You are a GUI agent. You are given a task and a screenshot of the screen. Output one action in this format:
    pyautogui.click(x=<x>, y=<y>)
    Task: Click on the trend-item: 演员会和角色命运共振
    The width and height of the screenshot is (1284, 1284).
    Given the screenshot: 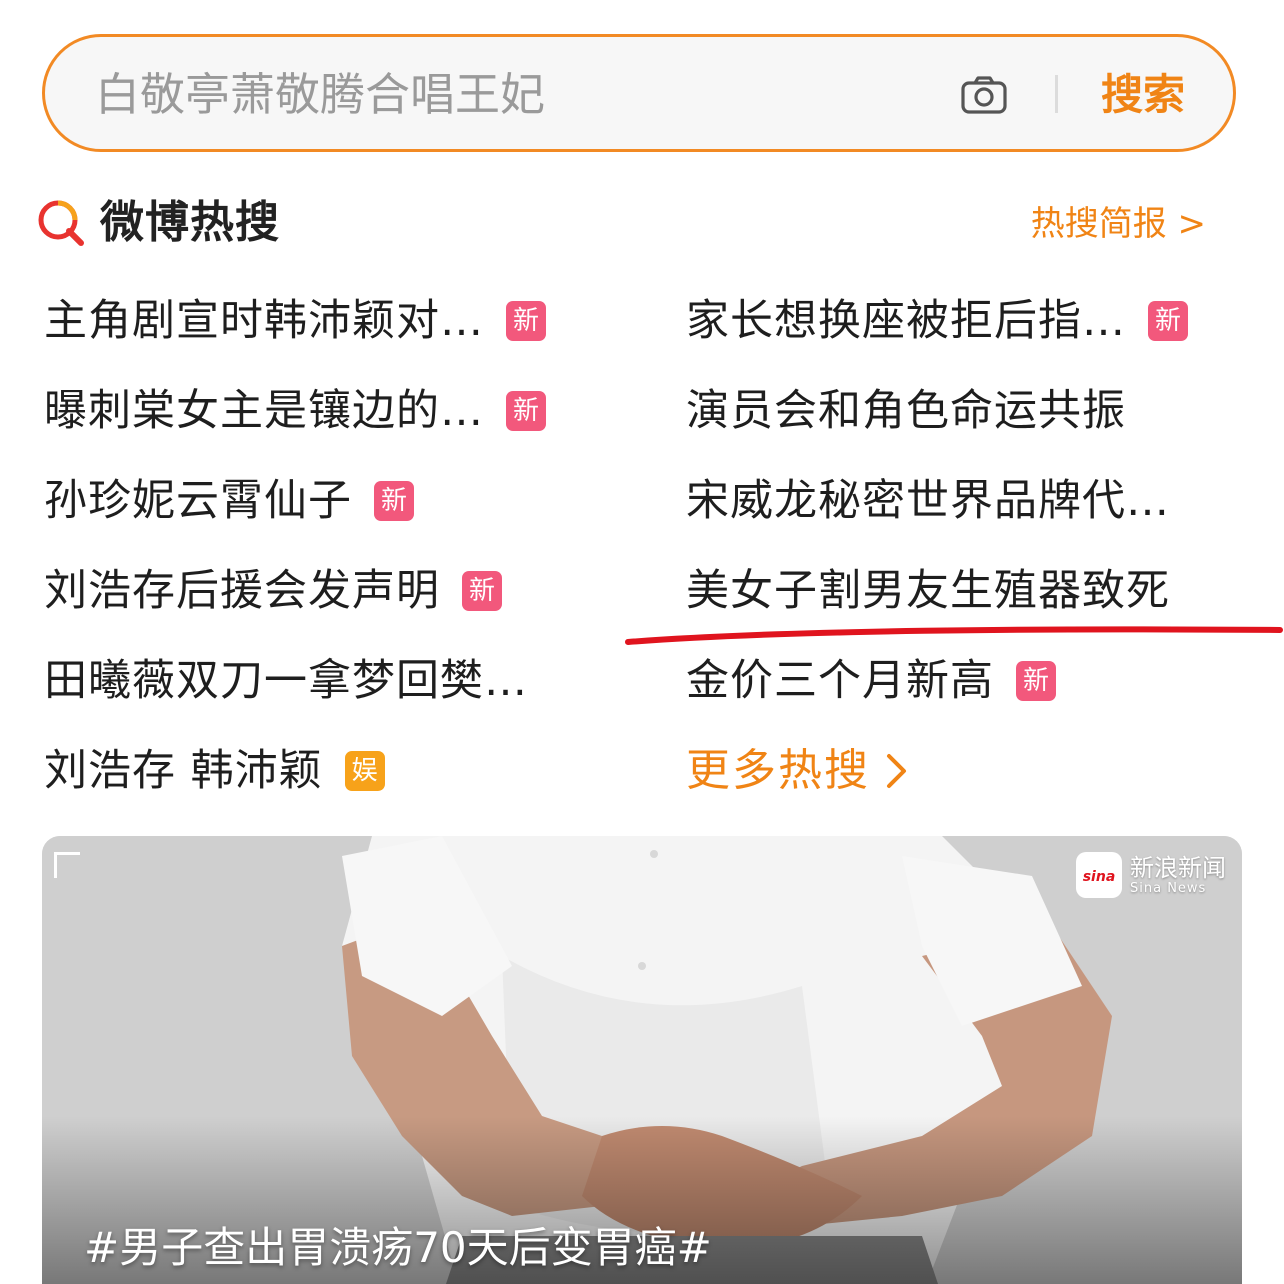 What is the action you would take?
    pyautogui.click(x=966, y=411)
    